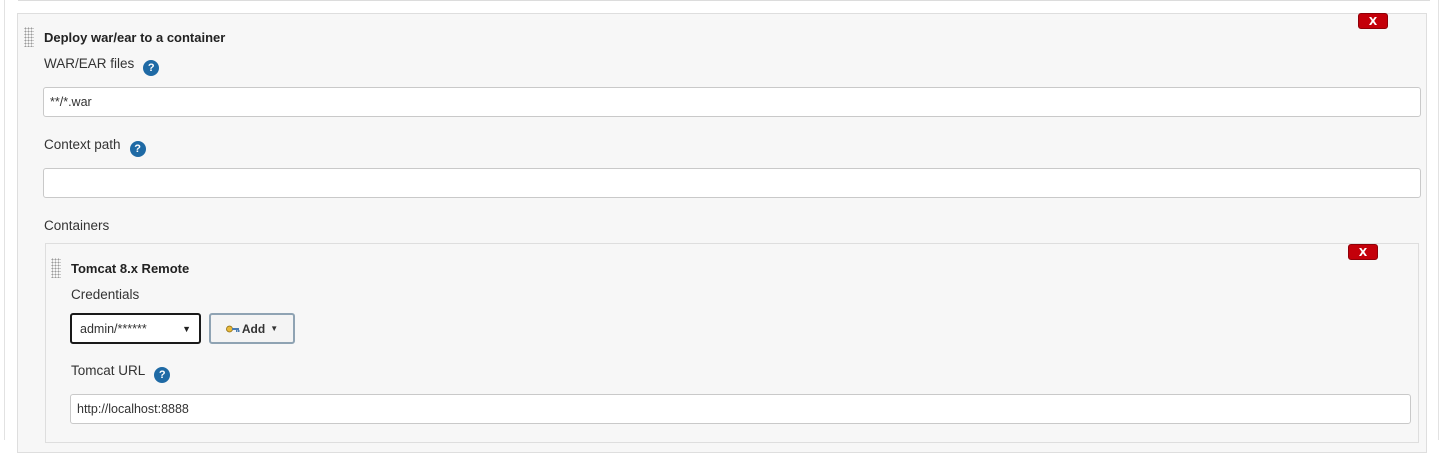  I want to click on containers-label: Containers, so click(77, 225).